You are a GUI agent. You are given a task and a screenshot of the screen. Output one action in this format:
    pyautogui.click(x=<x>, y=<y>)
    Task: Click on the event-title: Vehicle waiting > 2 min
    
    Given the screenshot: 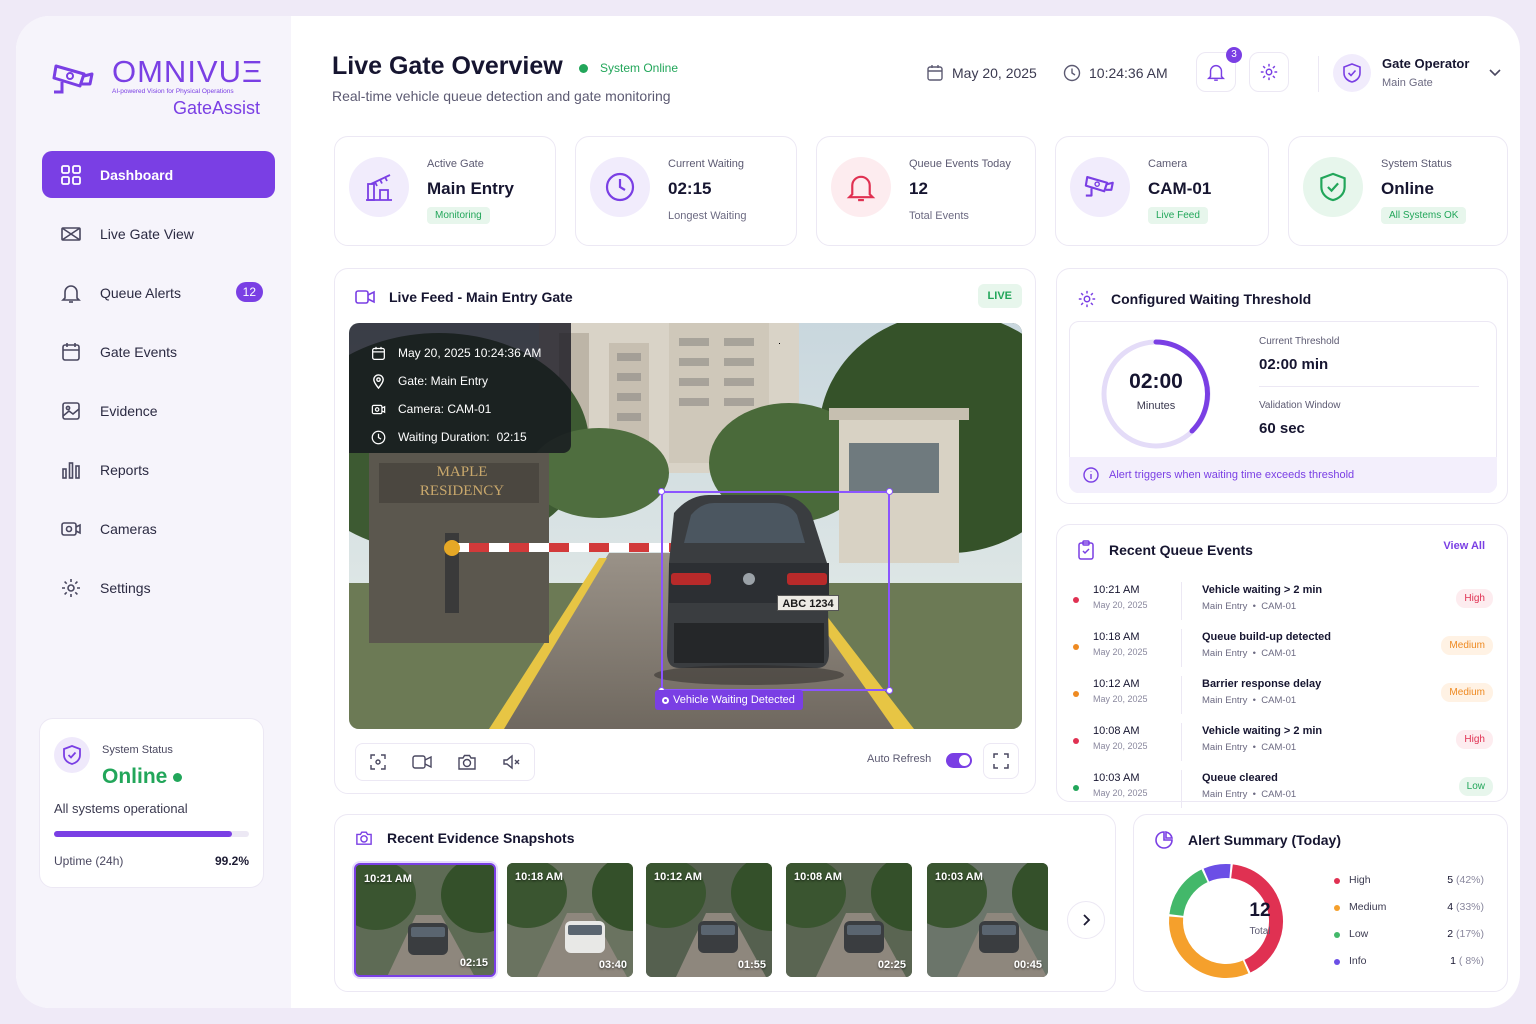 What is the action you would take?
    pyautogui.click(x=1262, y=731)
    